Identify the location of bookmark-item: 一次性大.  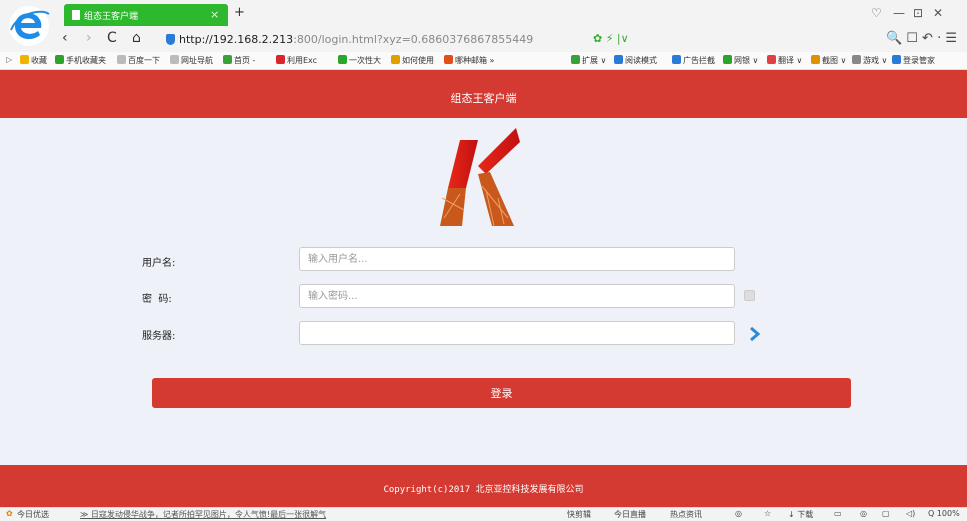
(359, 60).